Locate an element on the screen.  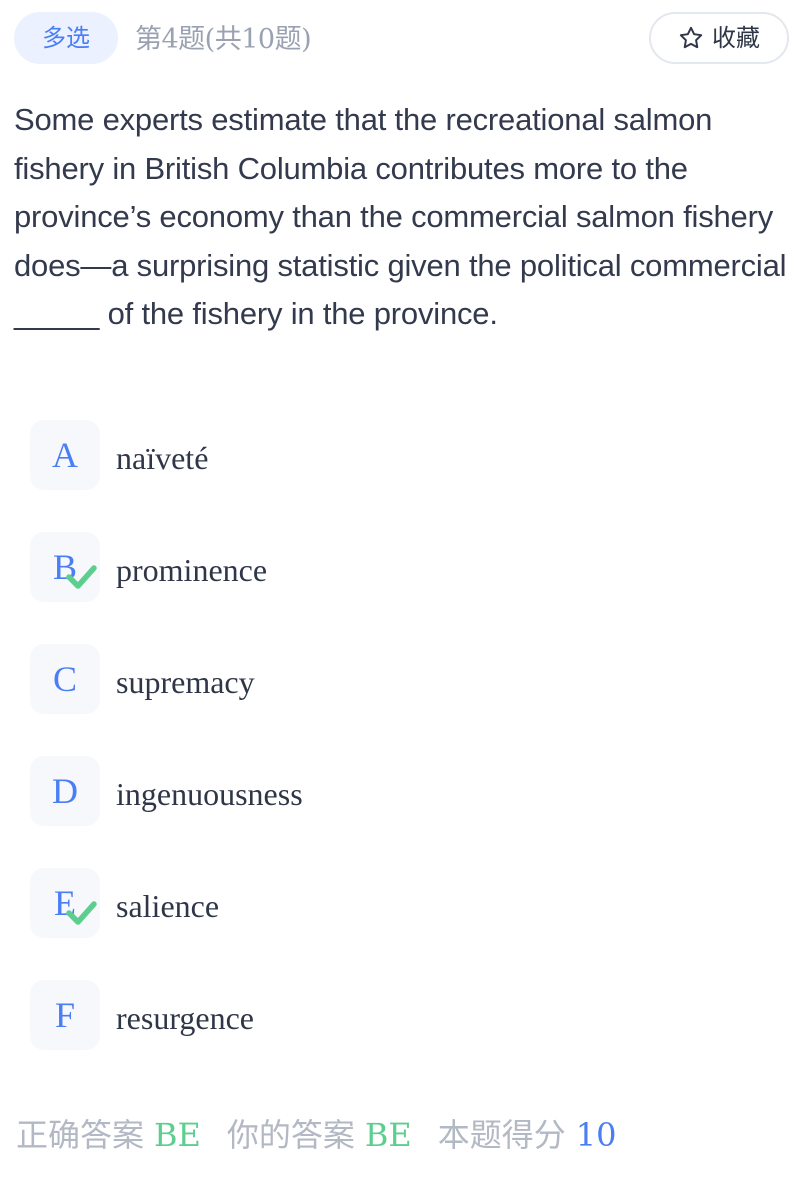
your-answer-label: 你的答案 is located at coordinates (290, 1135).